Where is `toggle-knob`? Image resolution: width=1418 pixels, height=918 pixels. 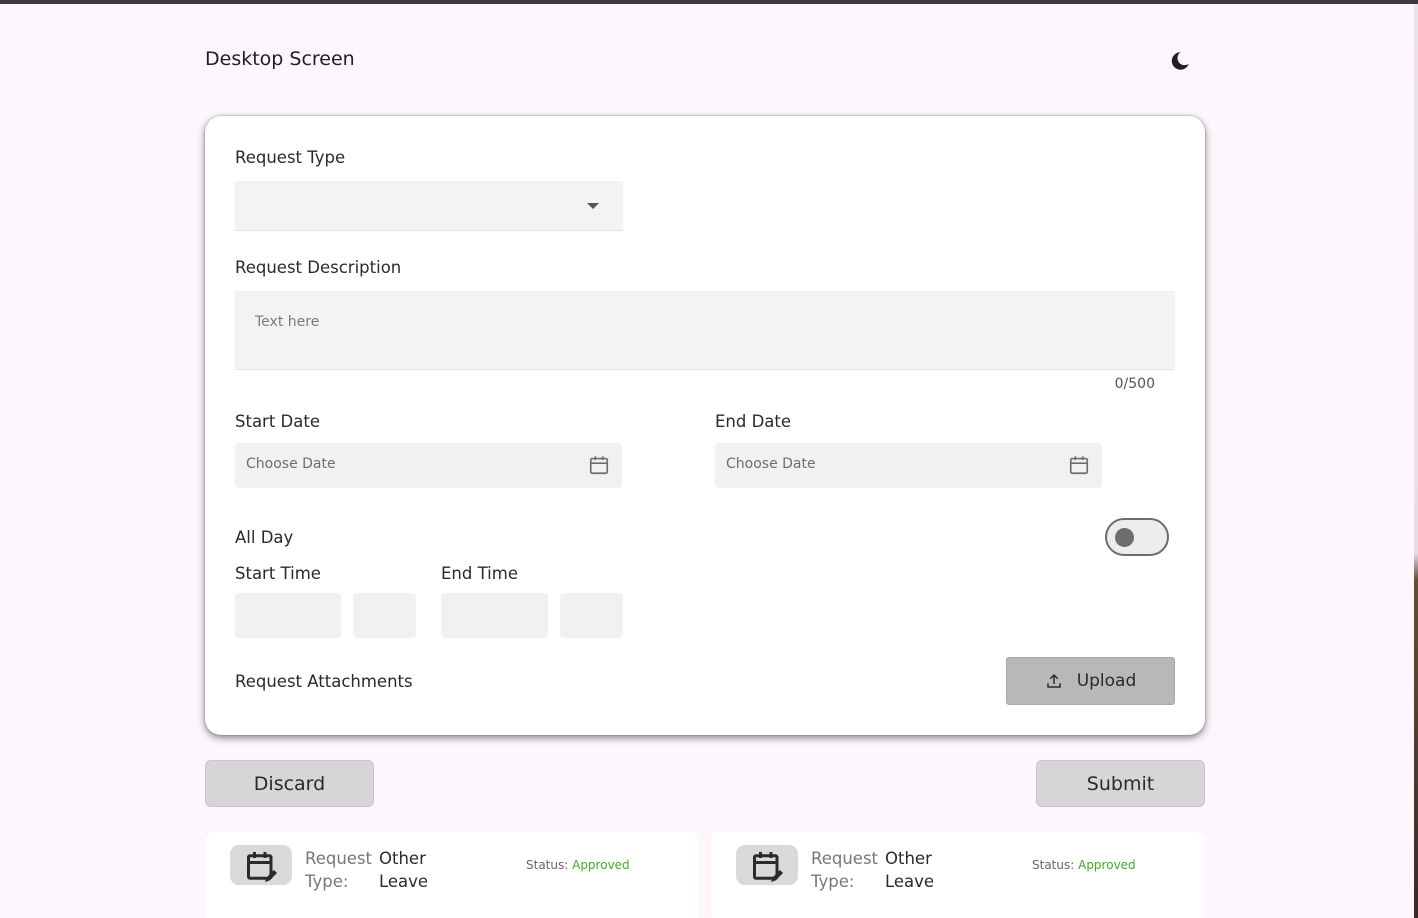
toggle-knob is located at coordinates (1124, 537).